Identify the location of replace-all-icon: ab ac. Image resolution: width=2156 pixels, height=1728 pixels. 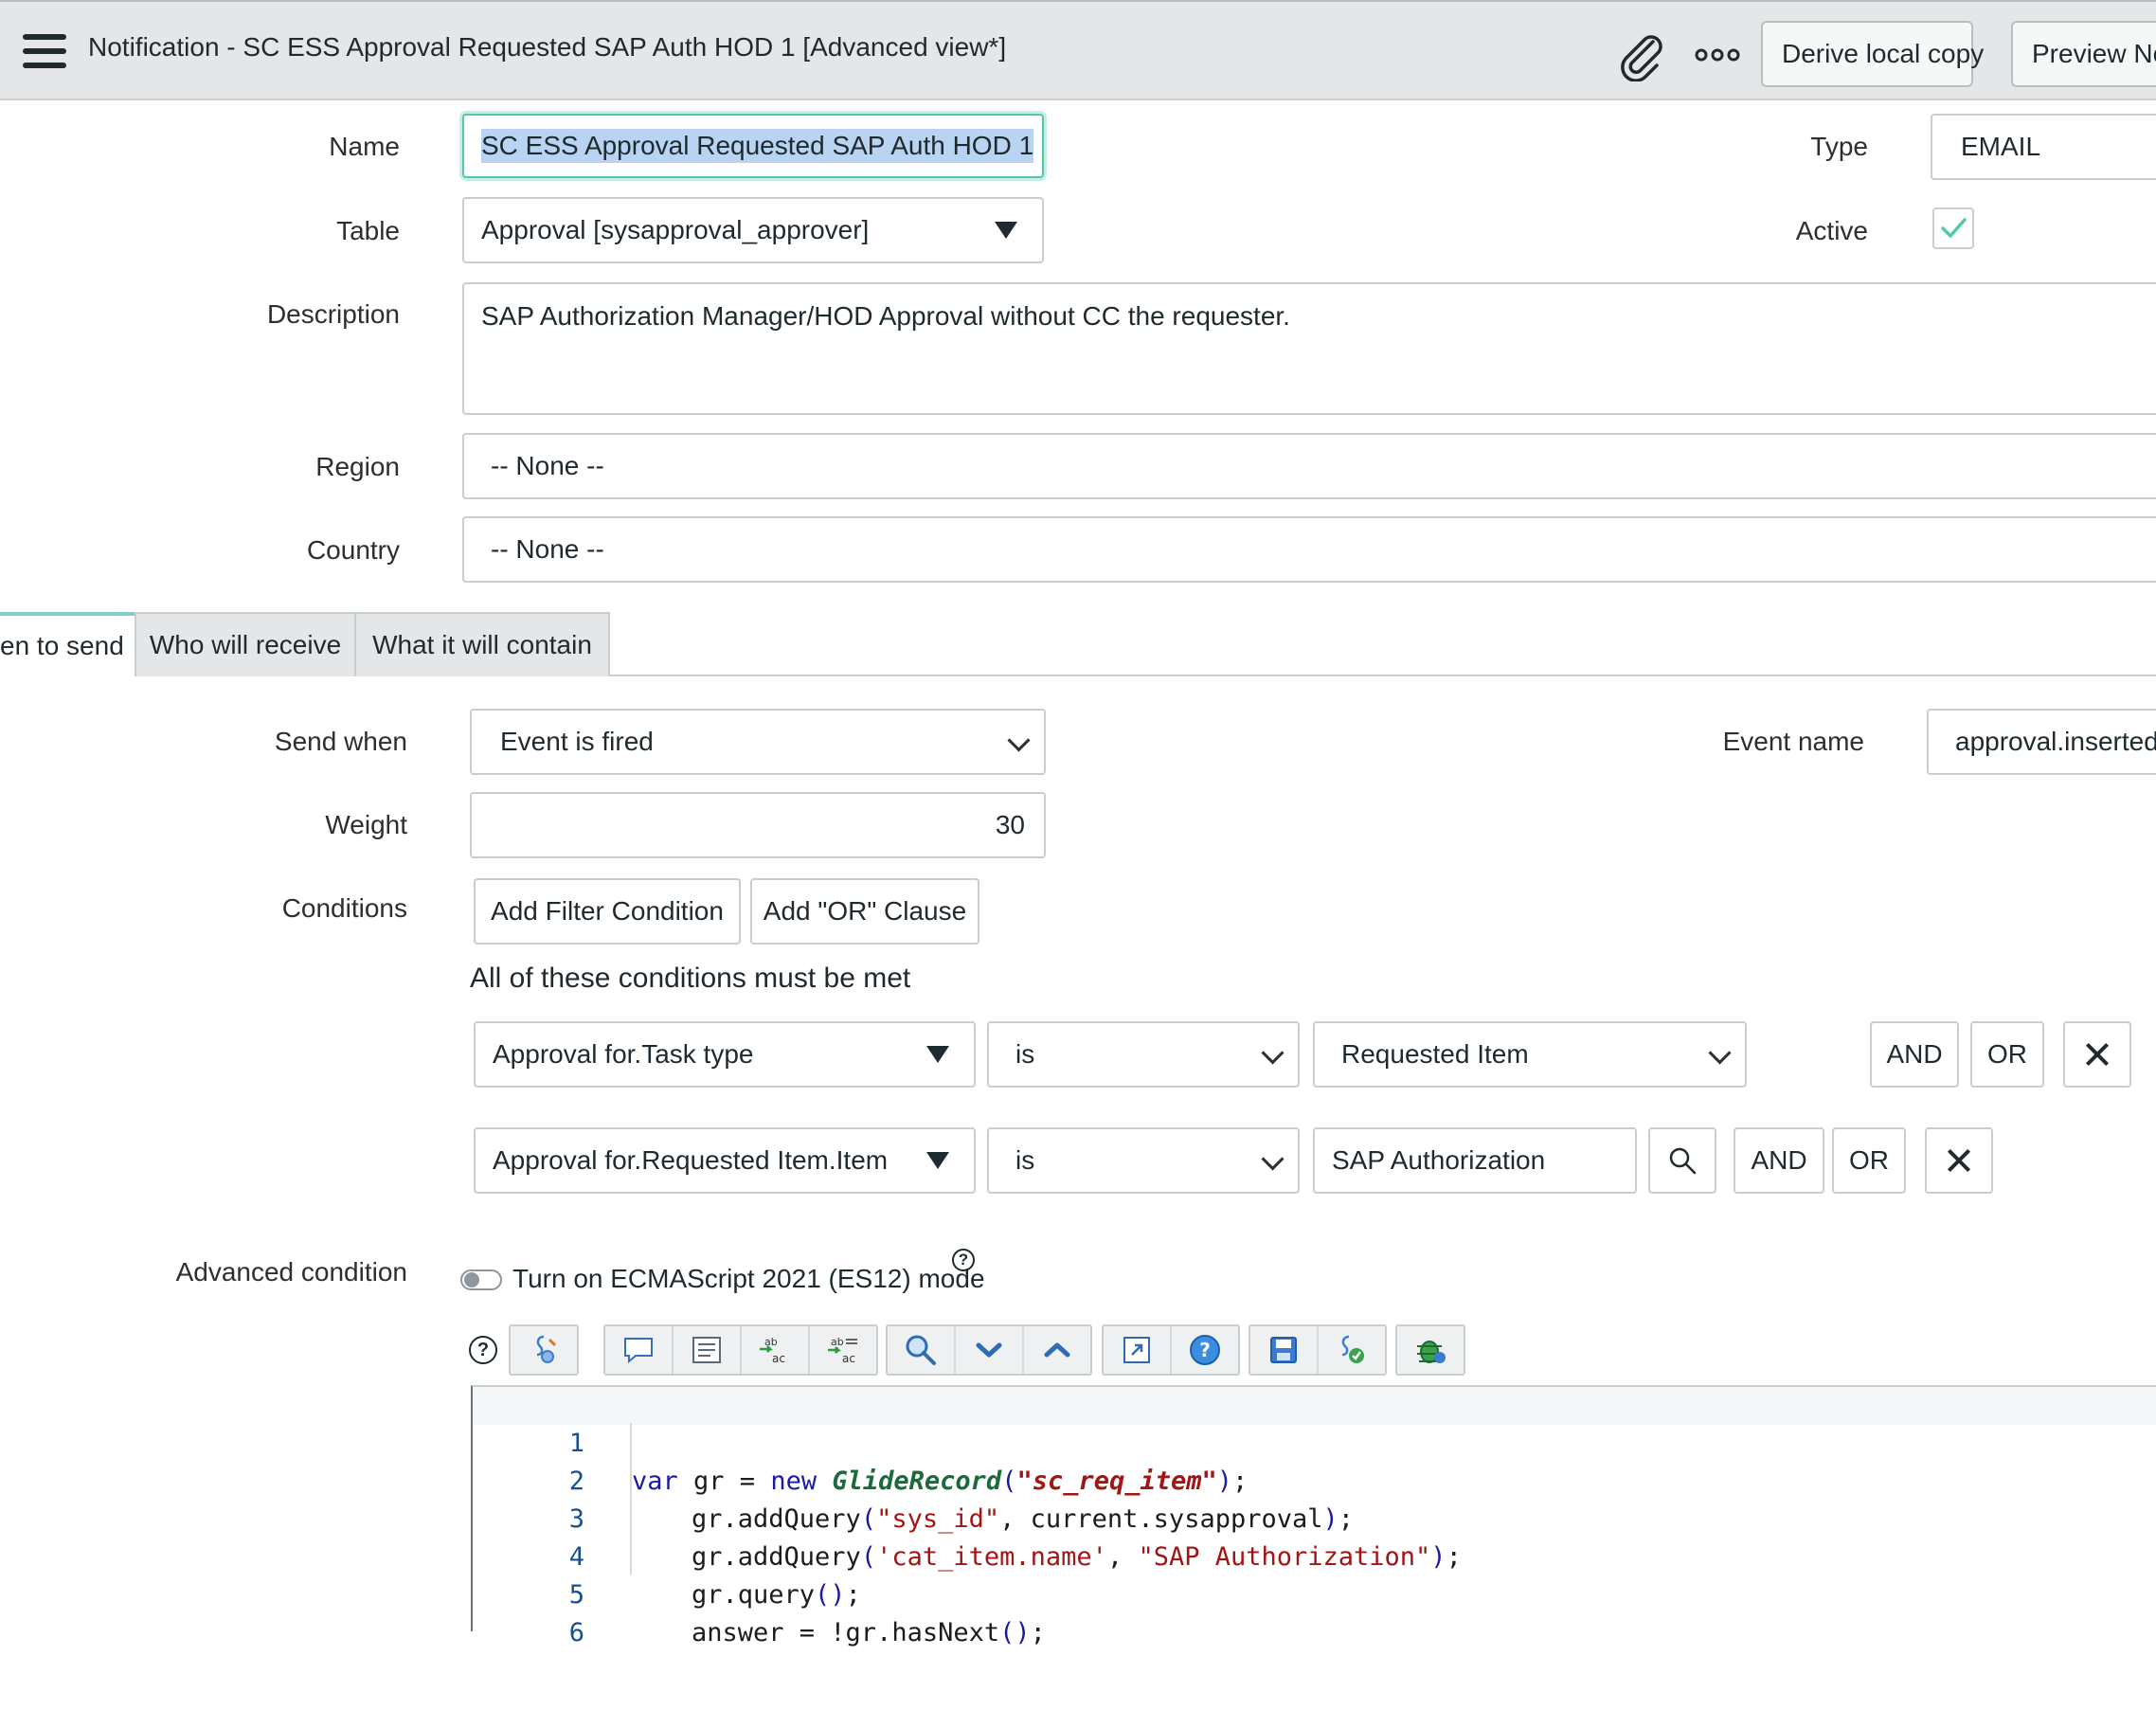
(843, 1350).